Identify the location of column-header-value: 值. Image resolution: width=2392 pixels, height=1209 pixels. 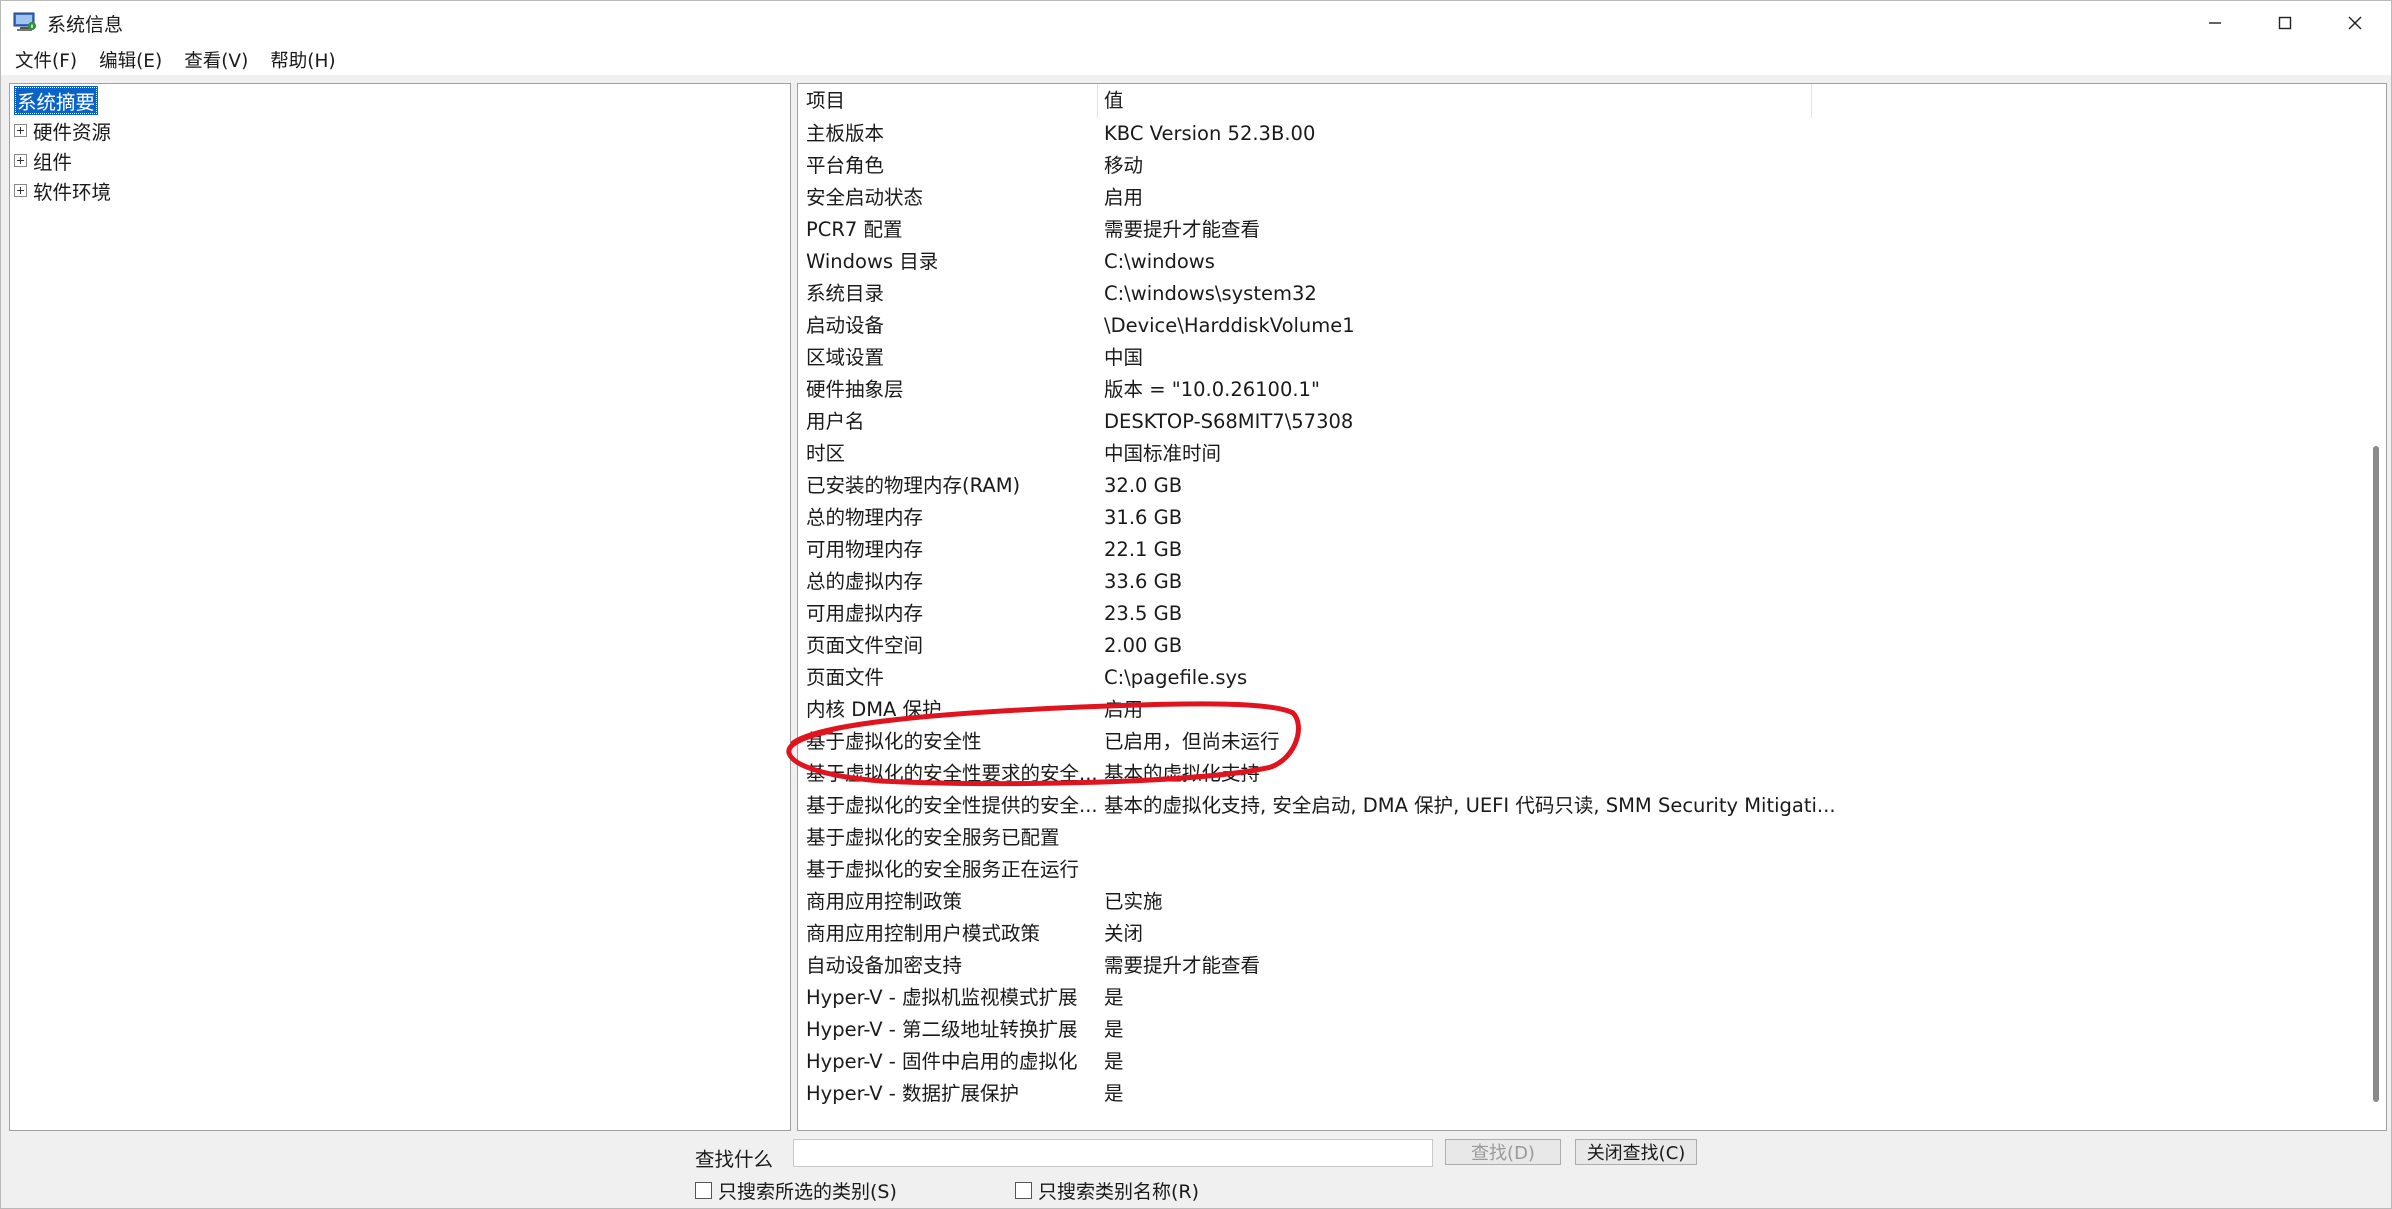
(1114, 101).